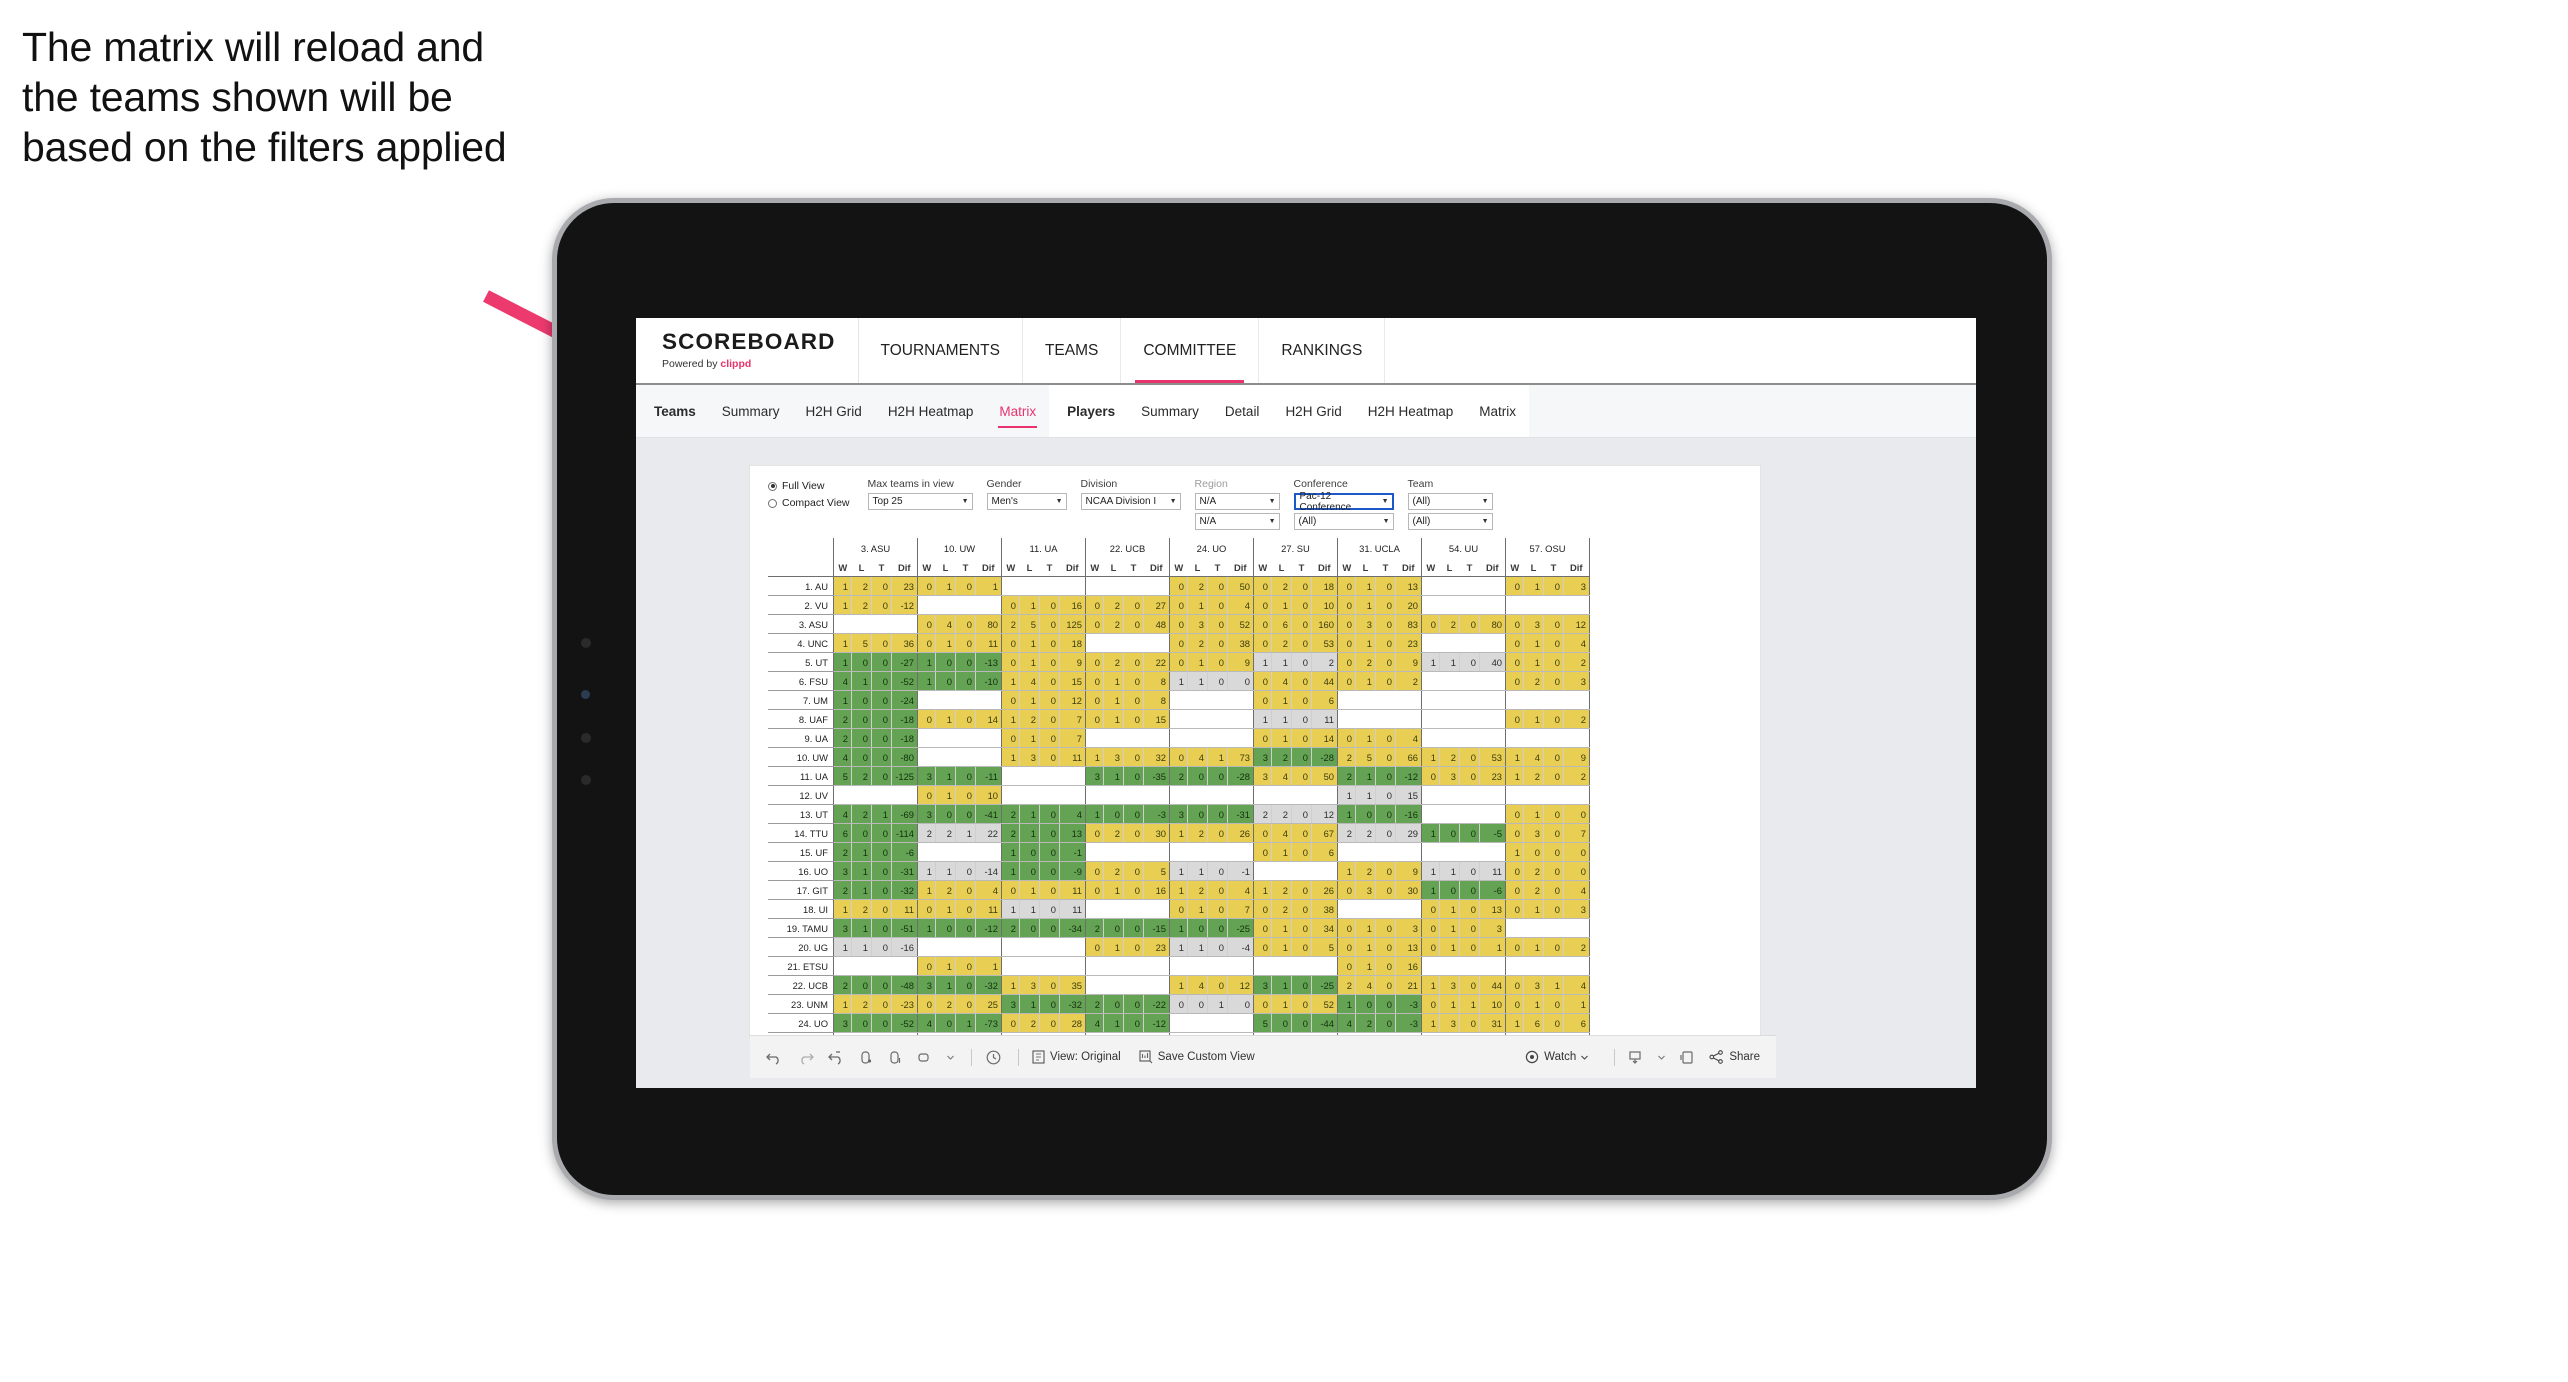 The width and height of the screenshot is (2568, 1382). I want to click on matrix-cell: 16, so click(1156, 890).